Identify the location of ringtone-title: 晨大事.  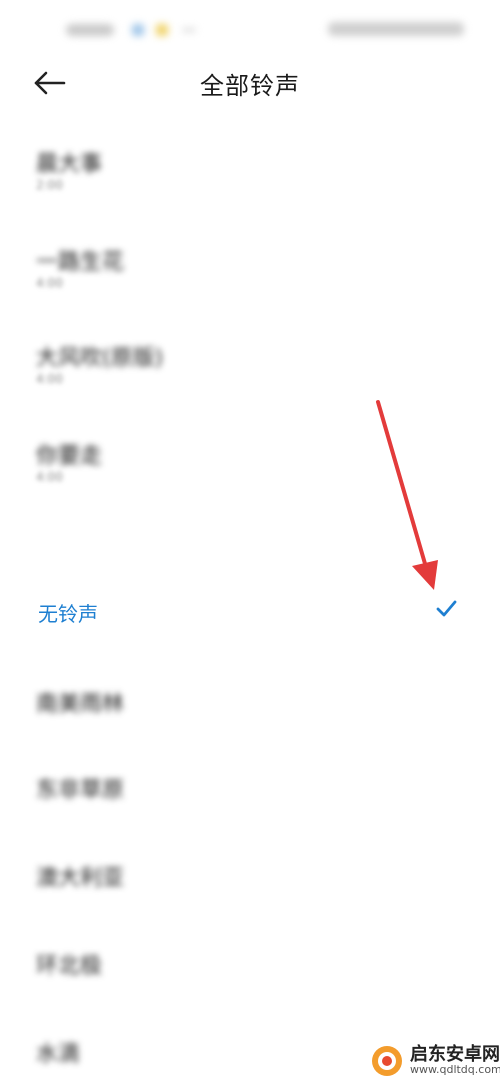
(69, 164).